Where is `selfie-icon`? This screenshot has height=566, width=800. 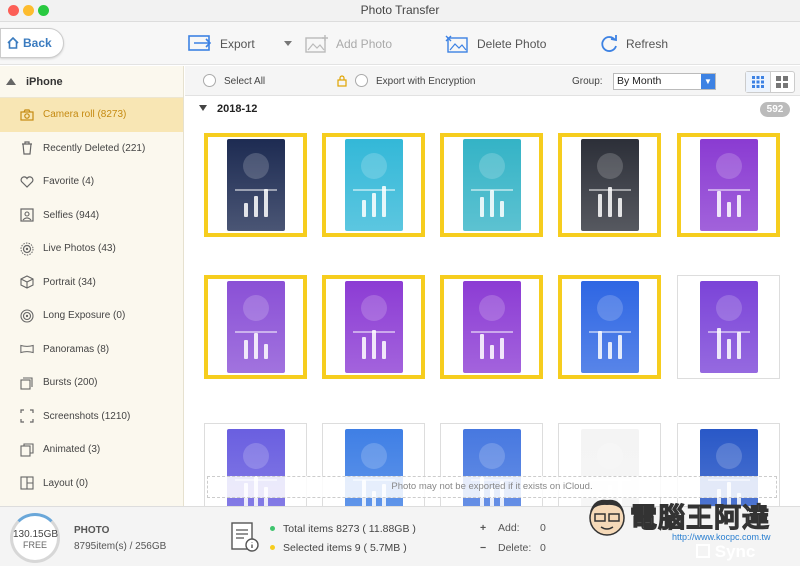
selfie-icon is located at coordinates (27, 215).